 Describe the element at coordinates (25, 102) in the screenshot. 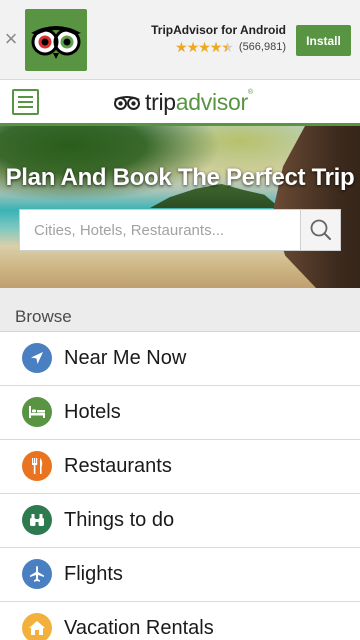

I see `hamburger-menu-icon` at that location.